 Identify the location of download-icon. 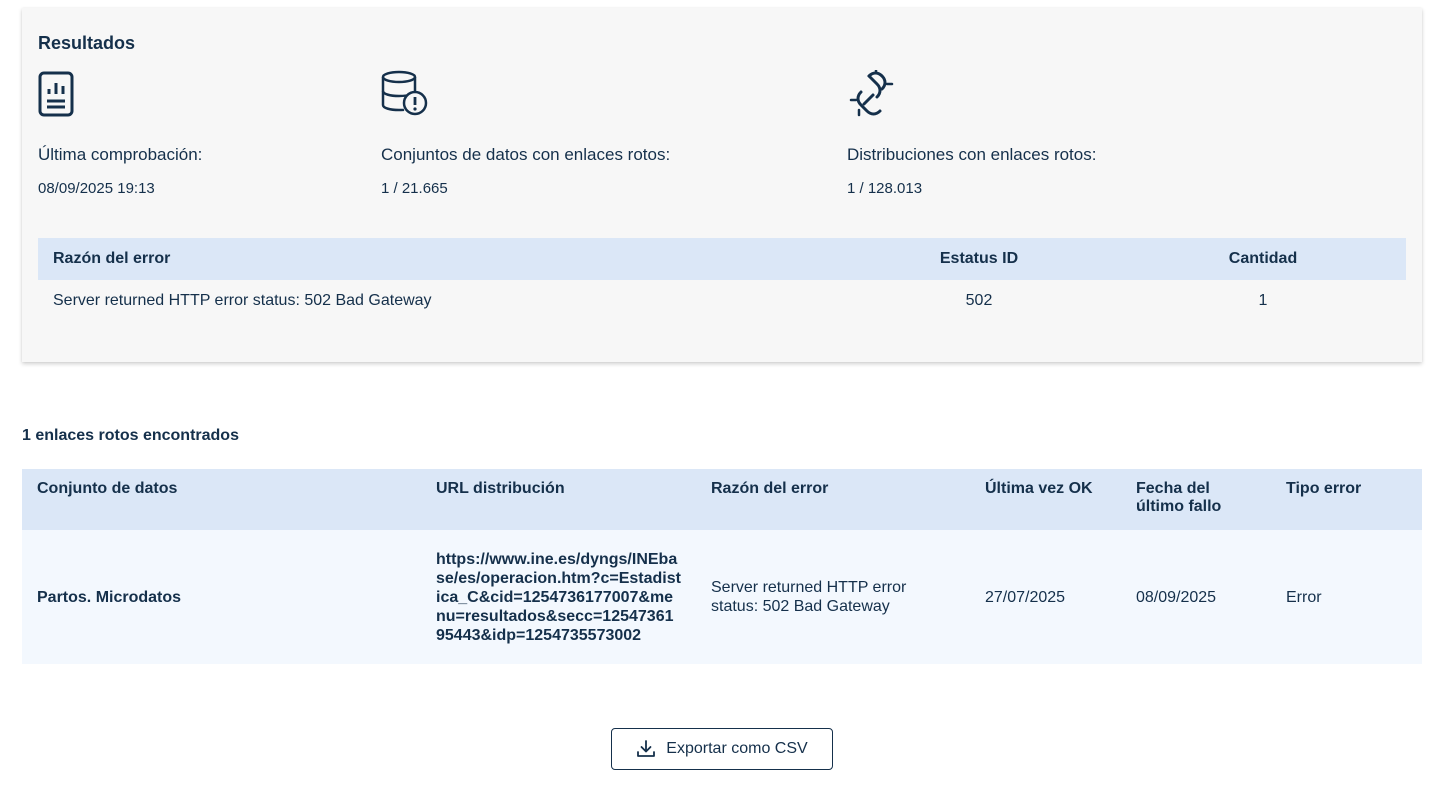
(646, 748).